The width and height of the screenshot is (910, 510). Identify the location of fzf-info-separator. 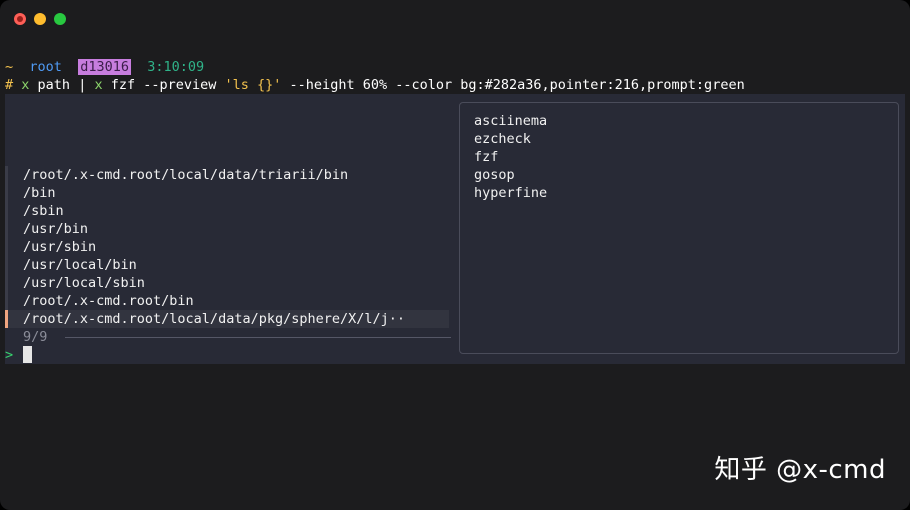
(258, 337).